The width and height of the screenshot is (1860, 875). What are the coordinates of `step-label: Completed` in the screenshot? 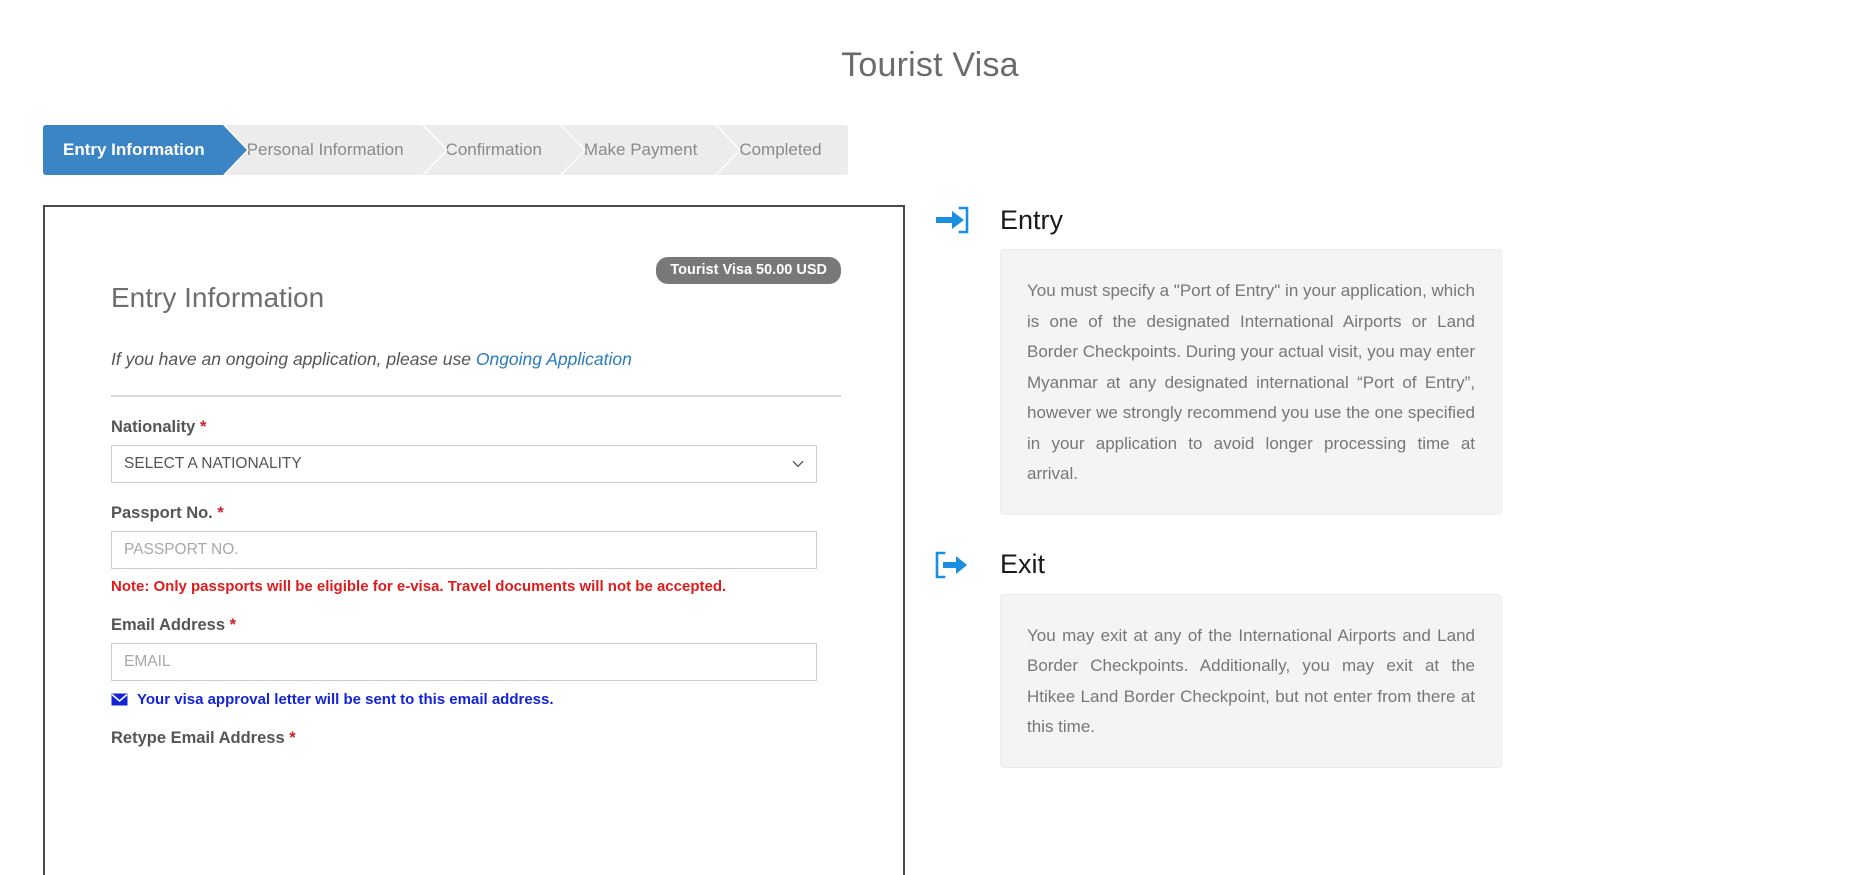 It's located at (780, 149).